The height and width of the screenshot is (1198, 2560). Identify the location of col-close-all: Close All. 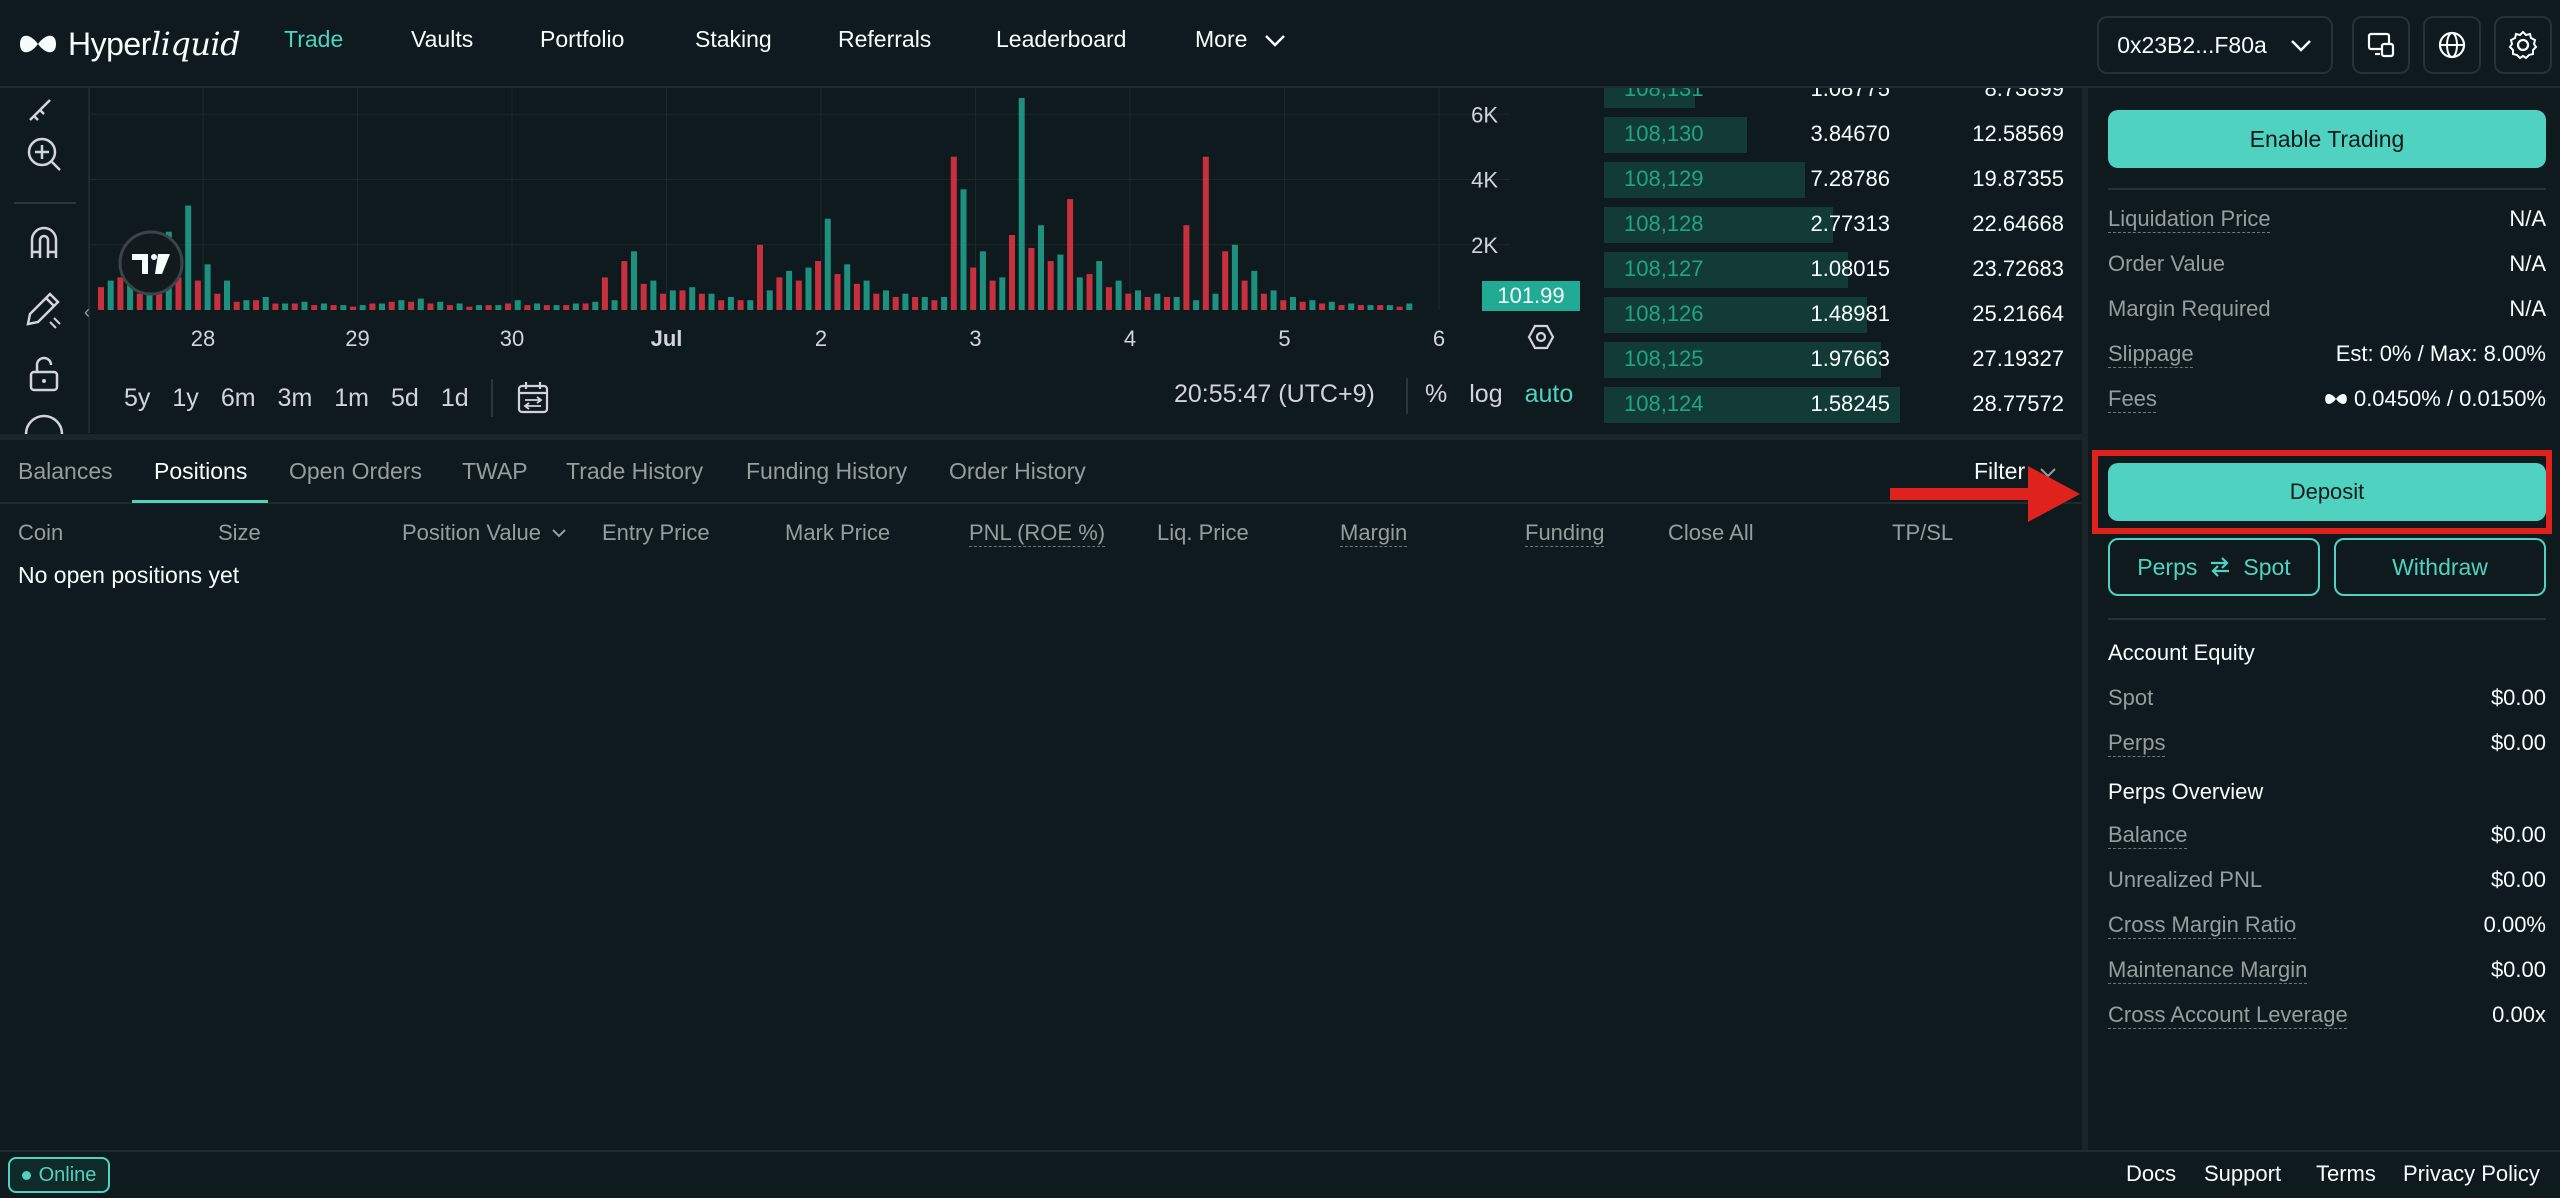
(1711, 533).